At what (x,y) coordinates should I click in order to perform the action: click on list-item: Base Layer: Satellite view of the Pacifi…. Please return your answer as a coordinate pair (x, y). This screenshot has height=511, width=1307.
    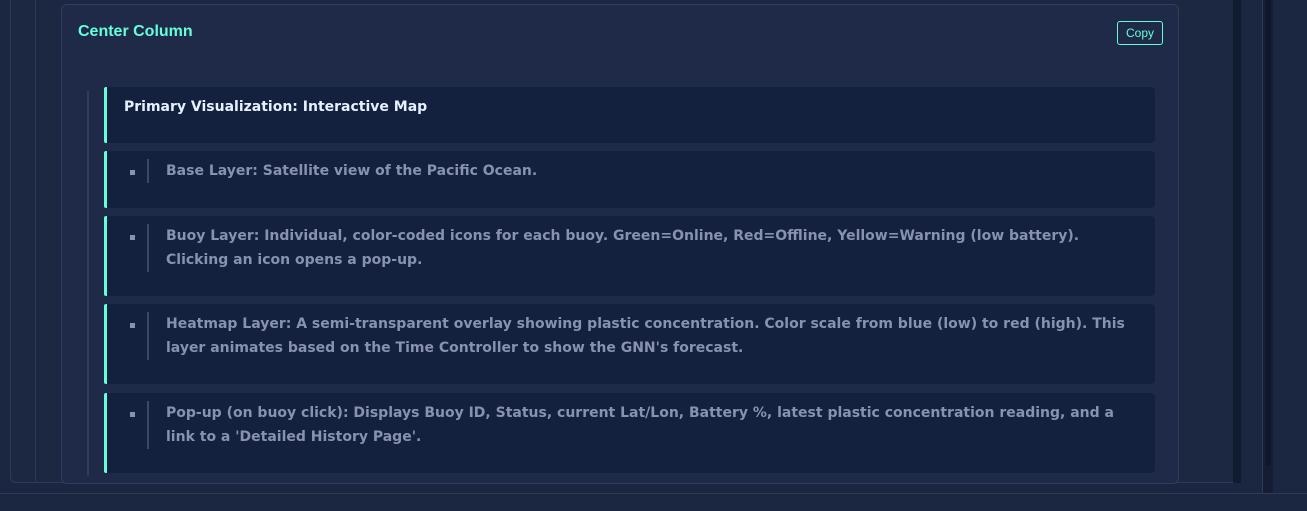
    Looking at the image, I should click on (629, 179).